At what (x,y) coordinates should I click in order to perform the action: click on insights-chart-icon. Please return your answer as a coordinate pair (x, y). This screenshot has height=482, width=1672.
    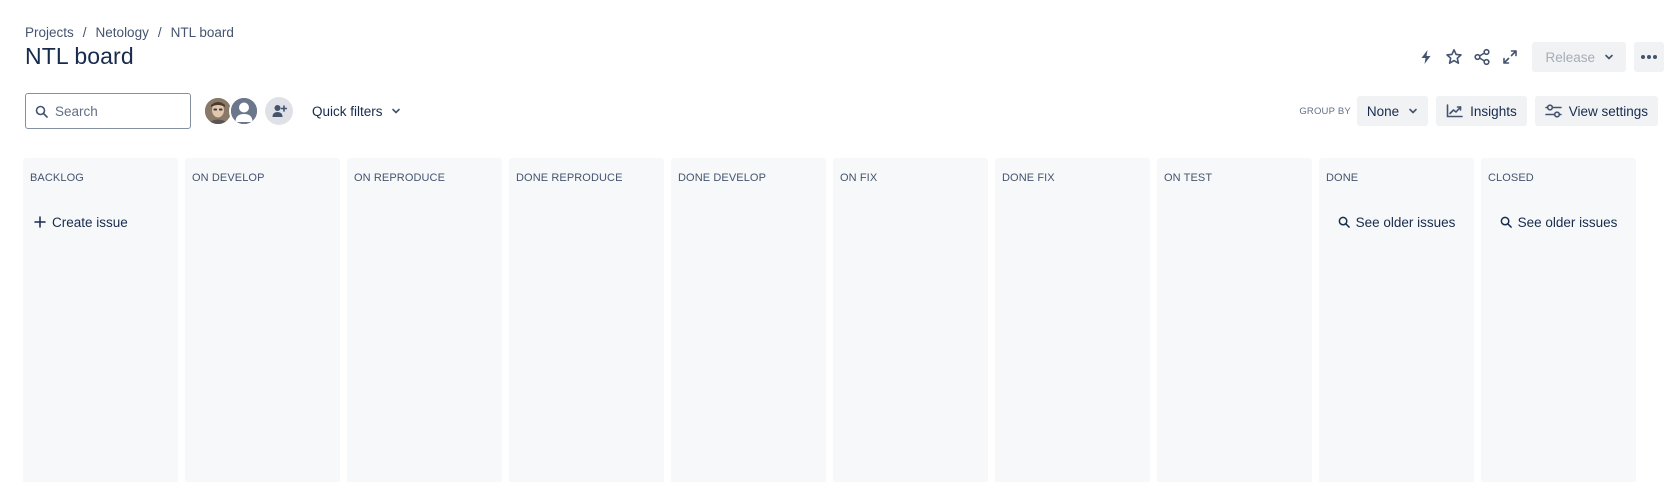
    Looking at the image, I should click on (1454, 111).